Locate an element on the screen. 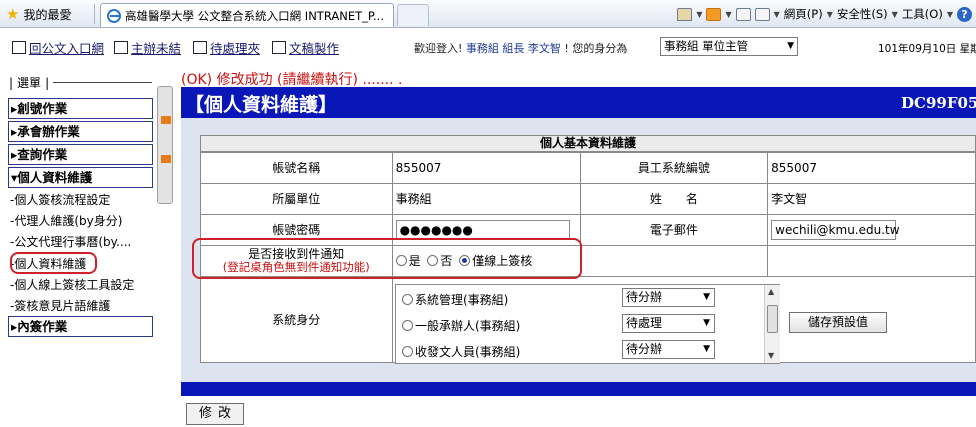 The width and height of the screenshot is (976, 427). edit-icon is located at coordinates (279, 47).